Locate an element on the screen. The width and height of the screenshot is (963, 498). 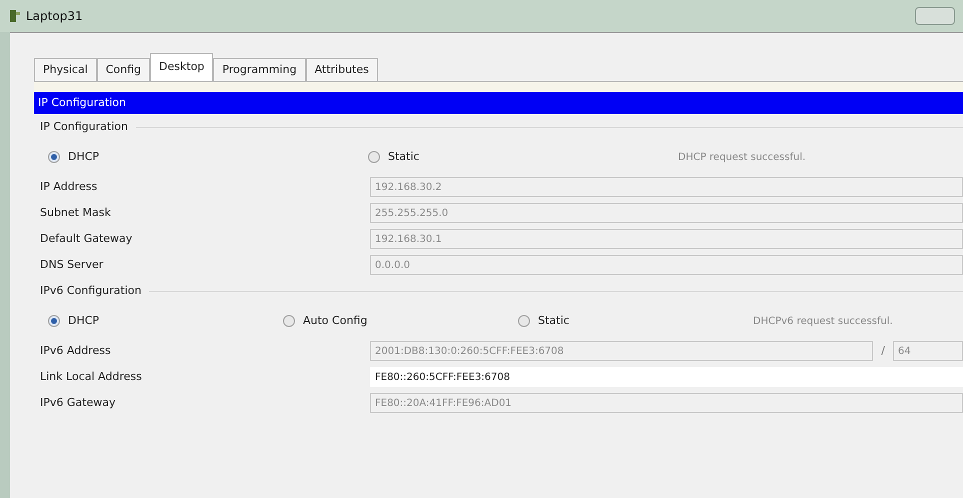
field-label: Link Local Address is located at coordinates (91, 376).